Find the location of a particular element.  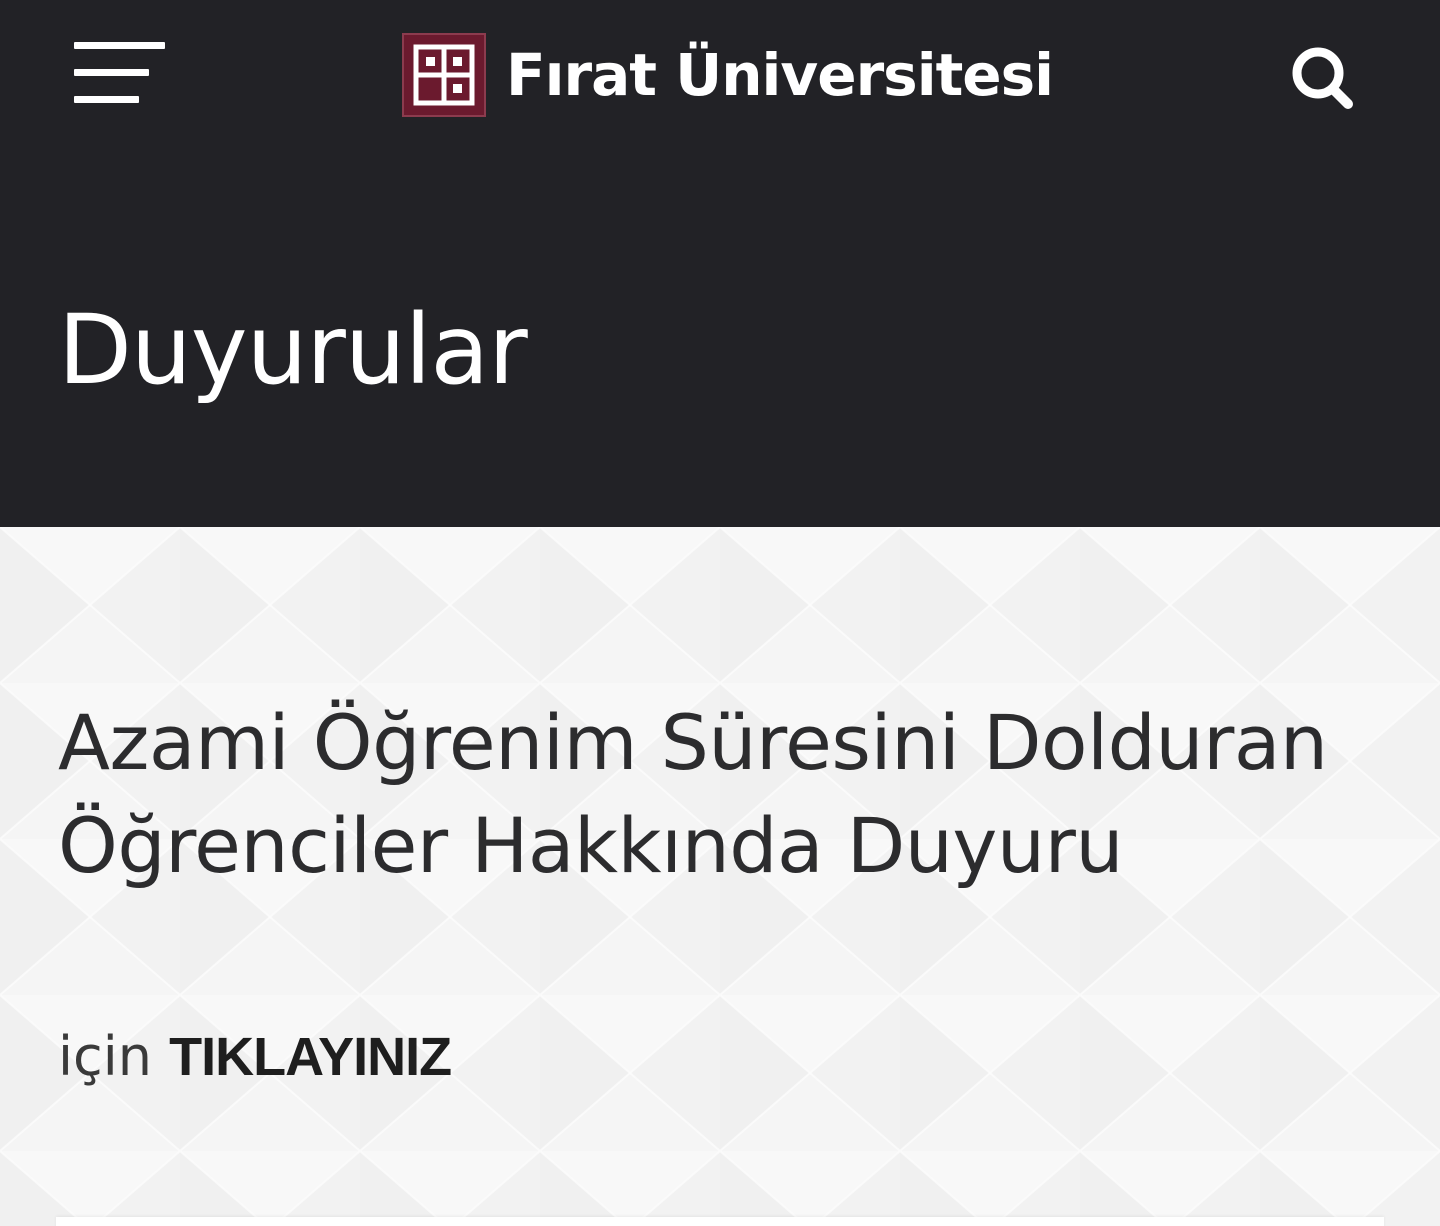

search-icon is located at coordinates (1322, 78).